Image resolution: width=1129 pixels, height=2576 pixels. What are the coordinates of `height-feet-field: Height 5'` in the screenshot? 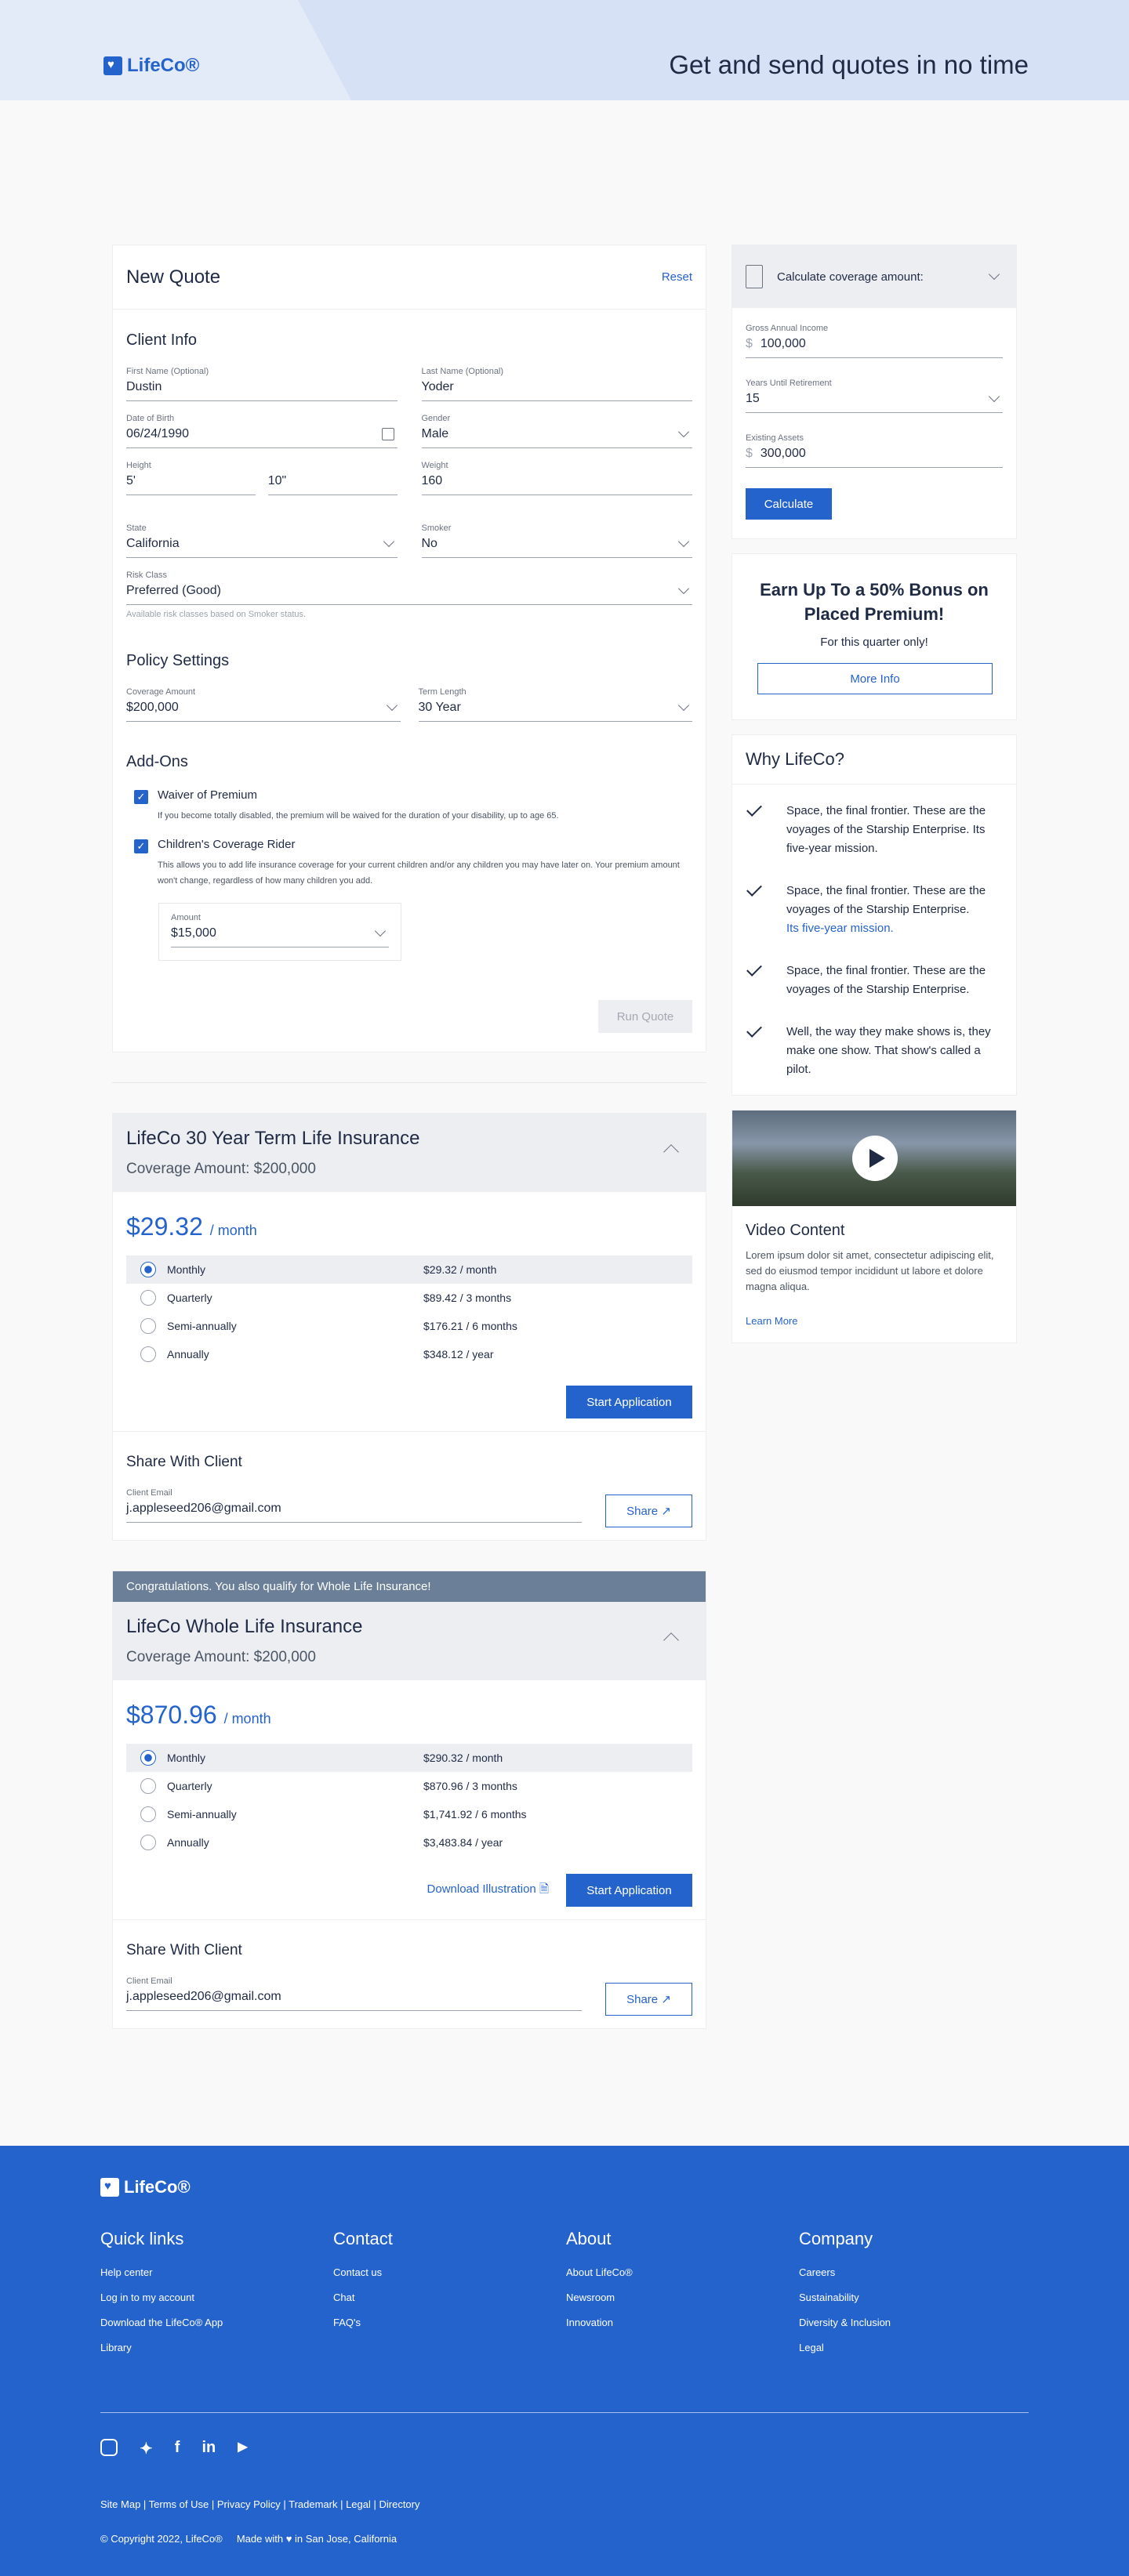 It's located at (191, 478).